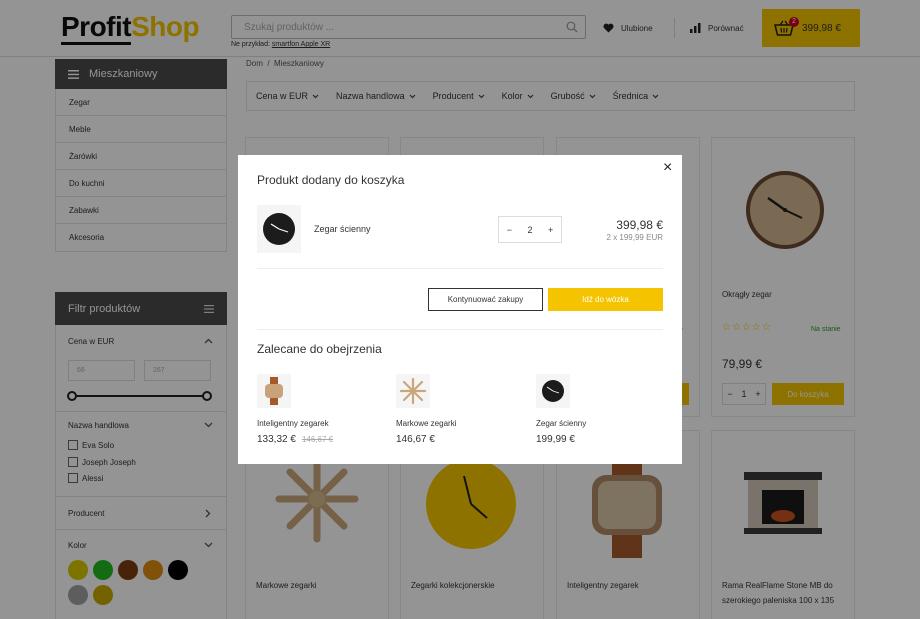 This screenshot has width=920, height=619. I want to click on recommendations-title: Zalecane do obejrzenia, so click(319, 349).